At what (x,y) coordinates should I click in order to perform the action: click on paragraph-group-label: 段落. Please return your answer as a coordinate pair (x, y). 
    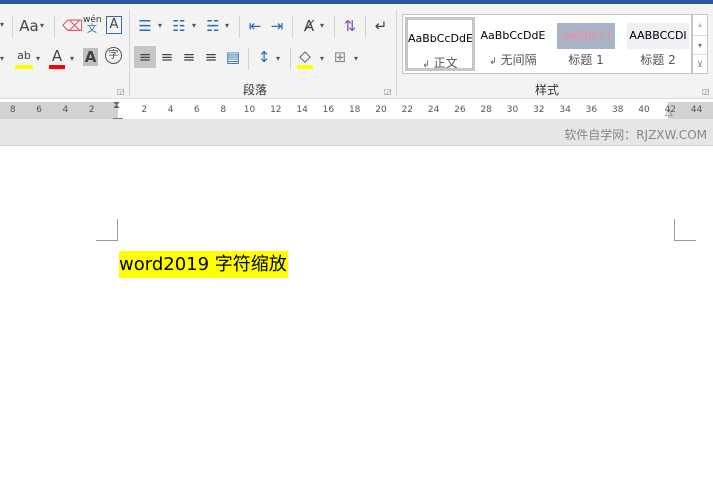
    Looking at the image, I should click on (255, 90).